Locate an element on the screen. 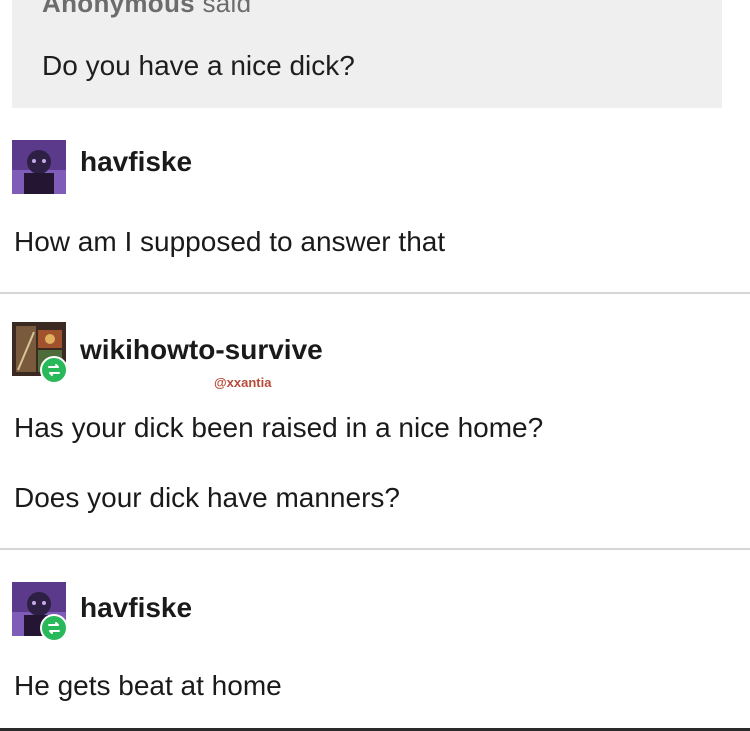  ask-asker: Anonymous said is located at coordinates (146, 9).